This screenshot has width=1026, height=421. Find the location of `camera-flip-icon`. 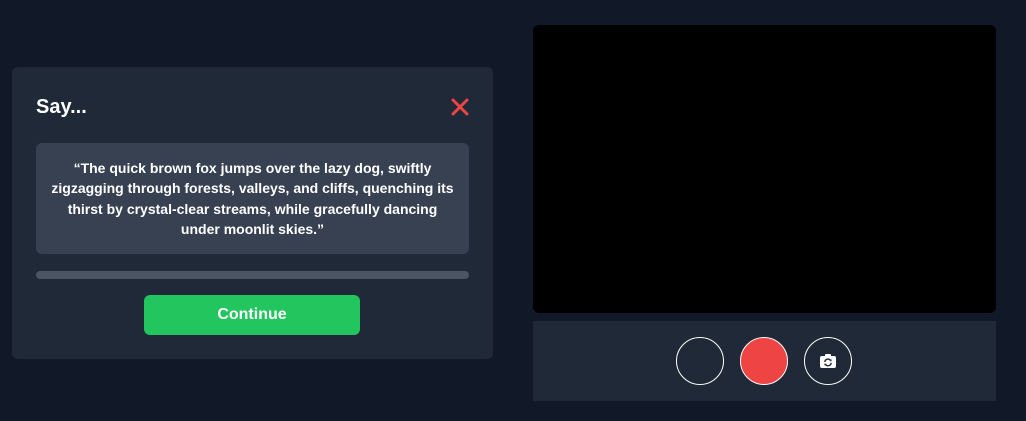

camera-flip-icon is located at coordinates (828, 361).